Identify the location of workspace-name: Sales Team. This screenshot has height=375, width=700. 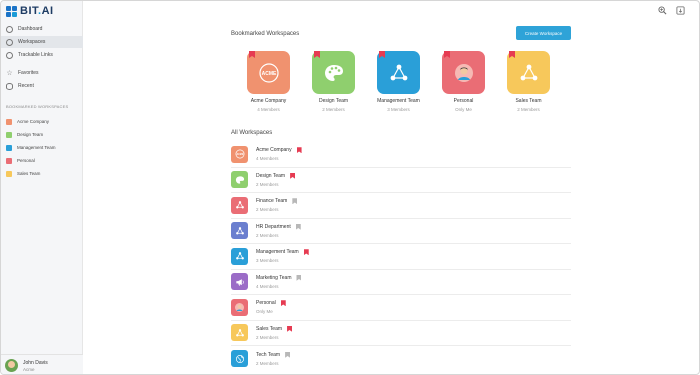
(269, 328).